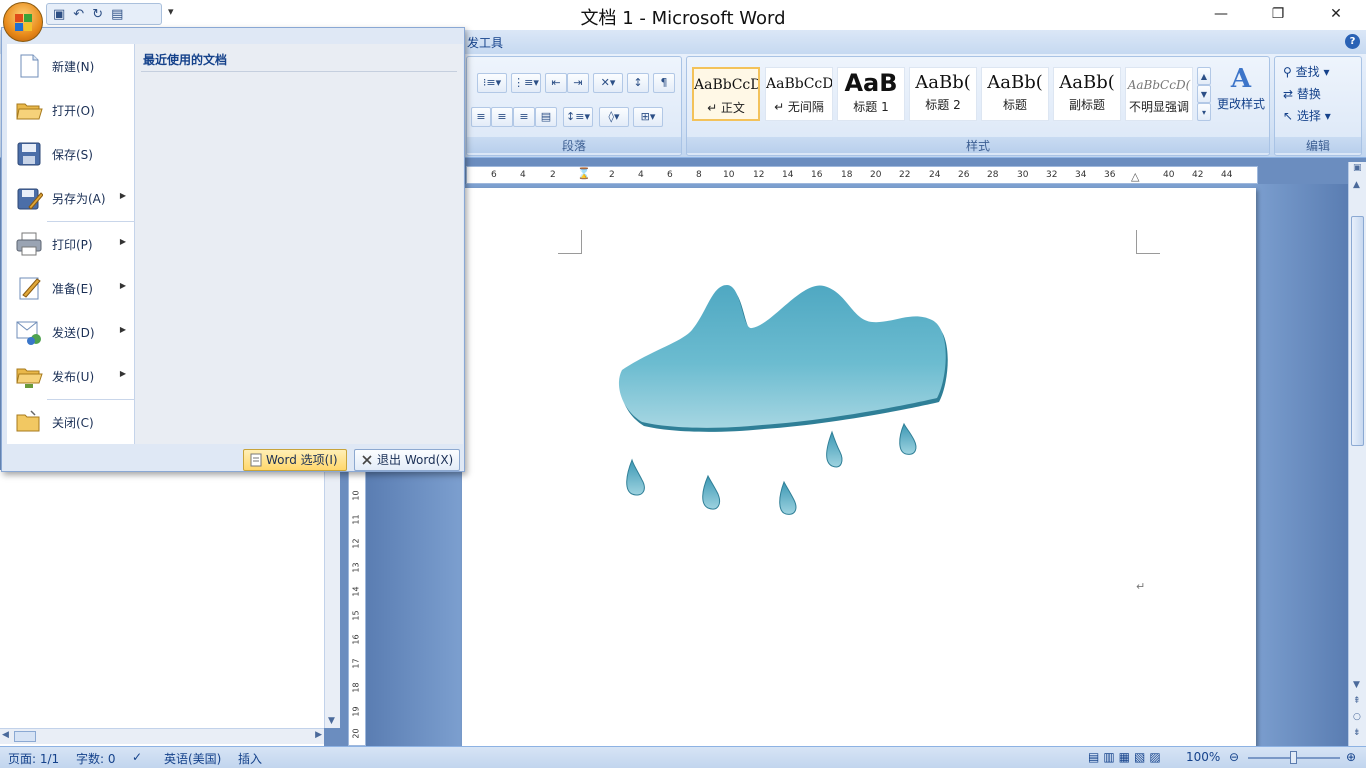 The width and height of the screenshot is (1366, 768). Describe the element at coordinates (96, 758) in the screenshot. I see `word-count: 字数: 0` at that location.